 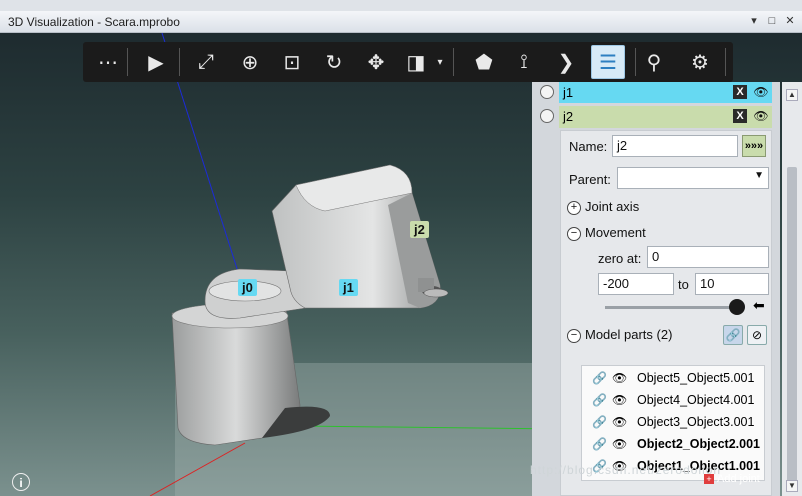 What do you see at coordinates (574, 234) in the screenshot?
I see `collapse-movement-icon: −` at bounding box center [574, 234].